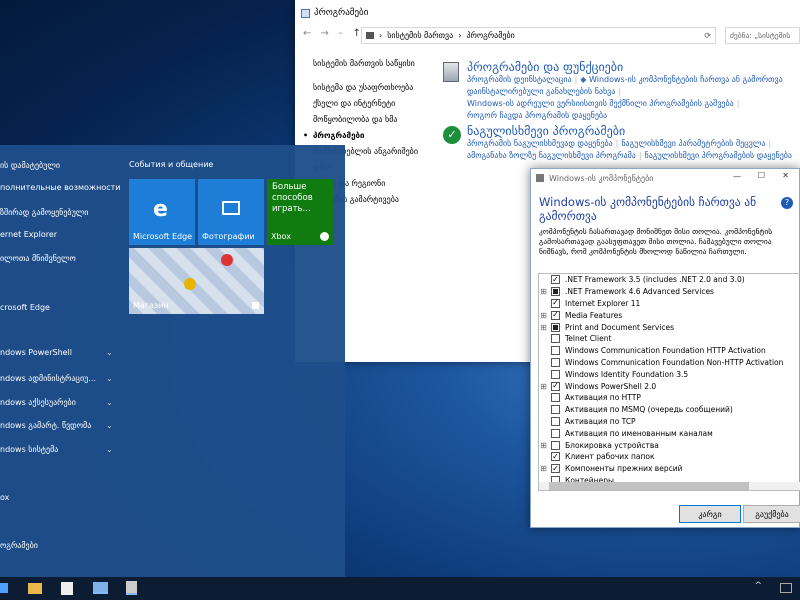  What do you see at coordinates (25, 308) in the screenshot?
I see `start-item: crosoft Edge` at bounding box center [25, 308].